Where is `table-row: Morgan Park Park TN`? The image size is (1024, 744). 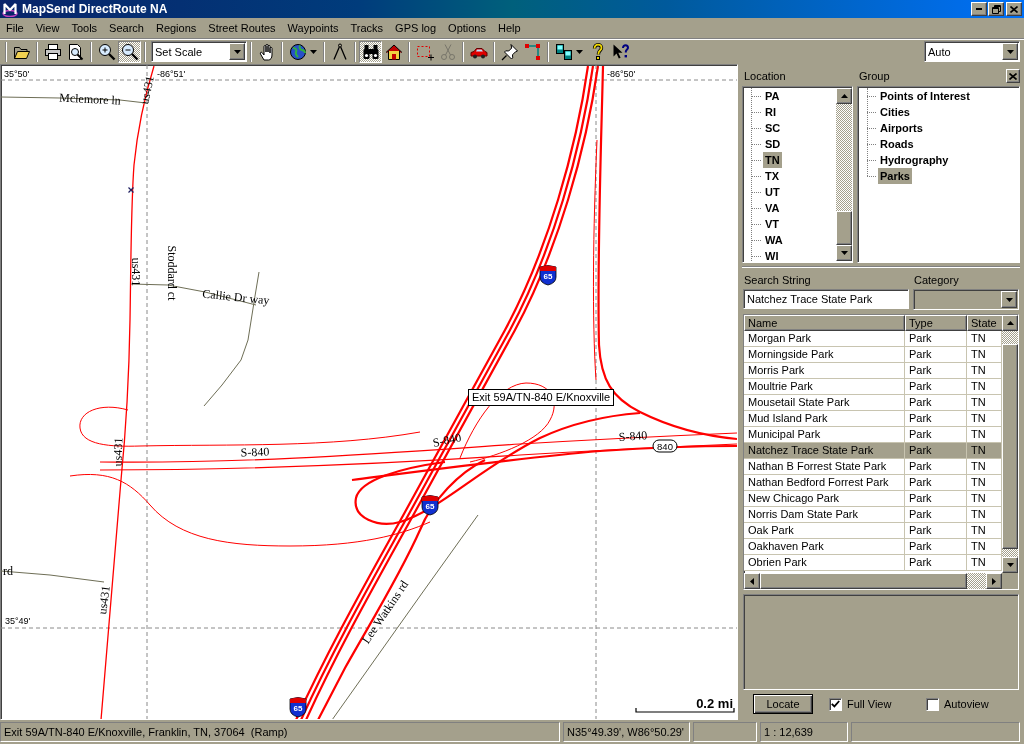 table-row: Morgan Park Park TN is located at coordinates (873, 339).